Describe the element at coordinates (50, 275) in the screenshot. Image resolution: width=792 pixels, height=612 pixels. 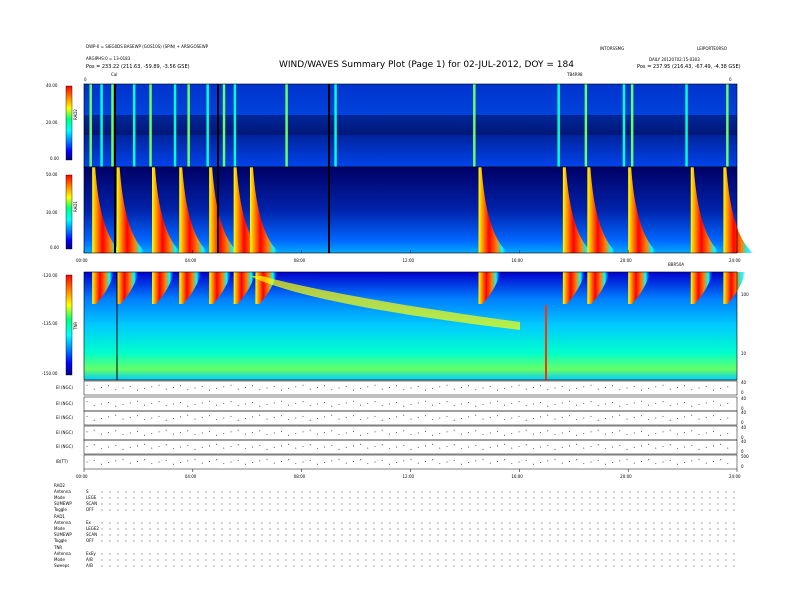
I see `tnr-tick-top: -120.00` at that location.